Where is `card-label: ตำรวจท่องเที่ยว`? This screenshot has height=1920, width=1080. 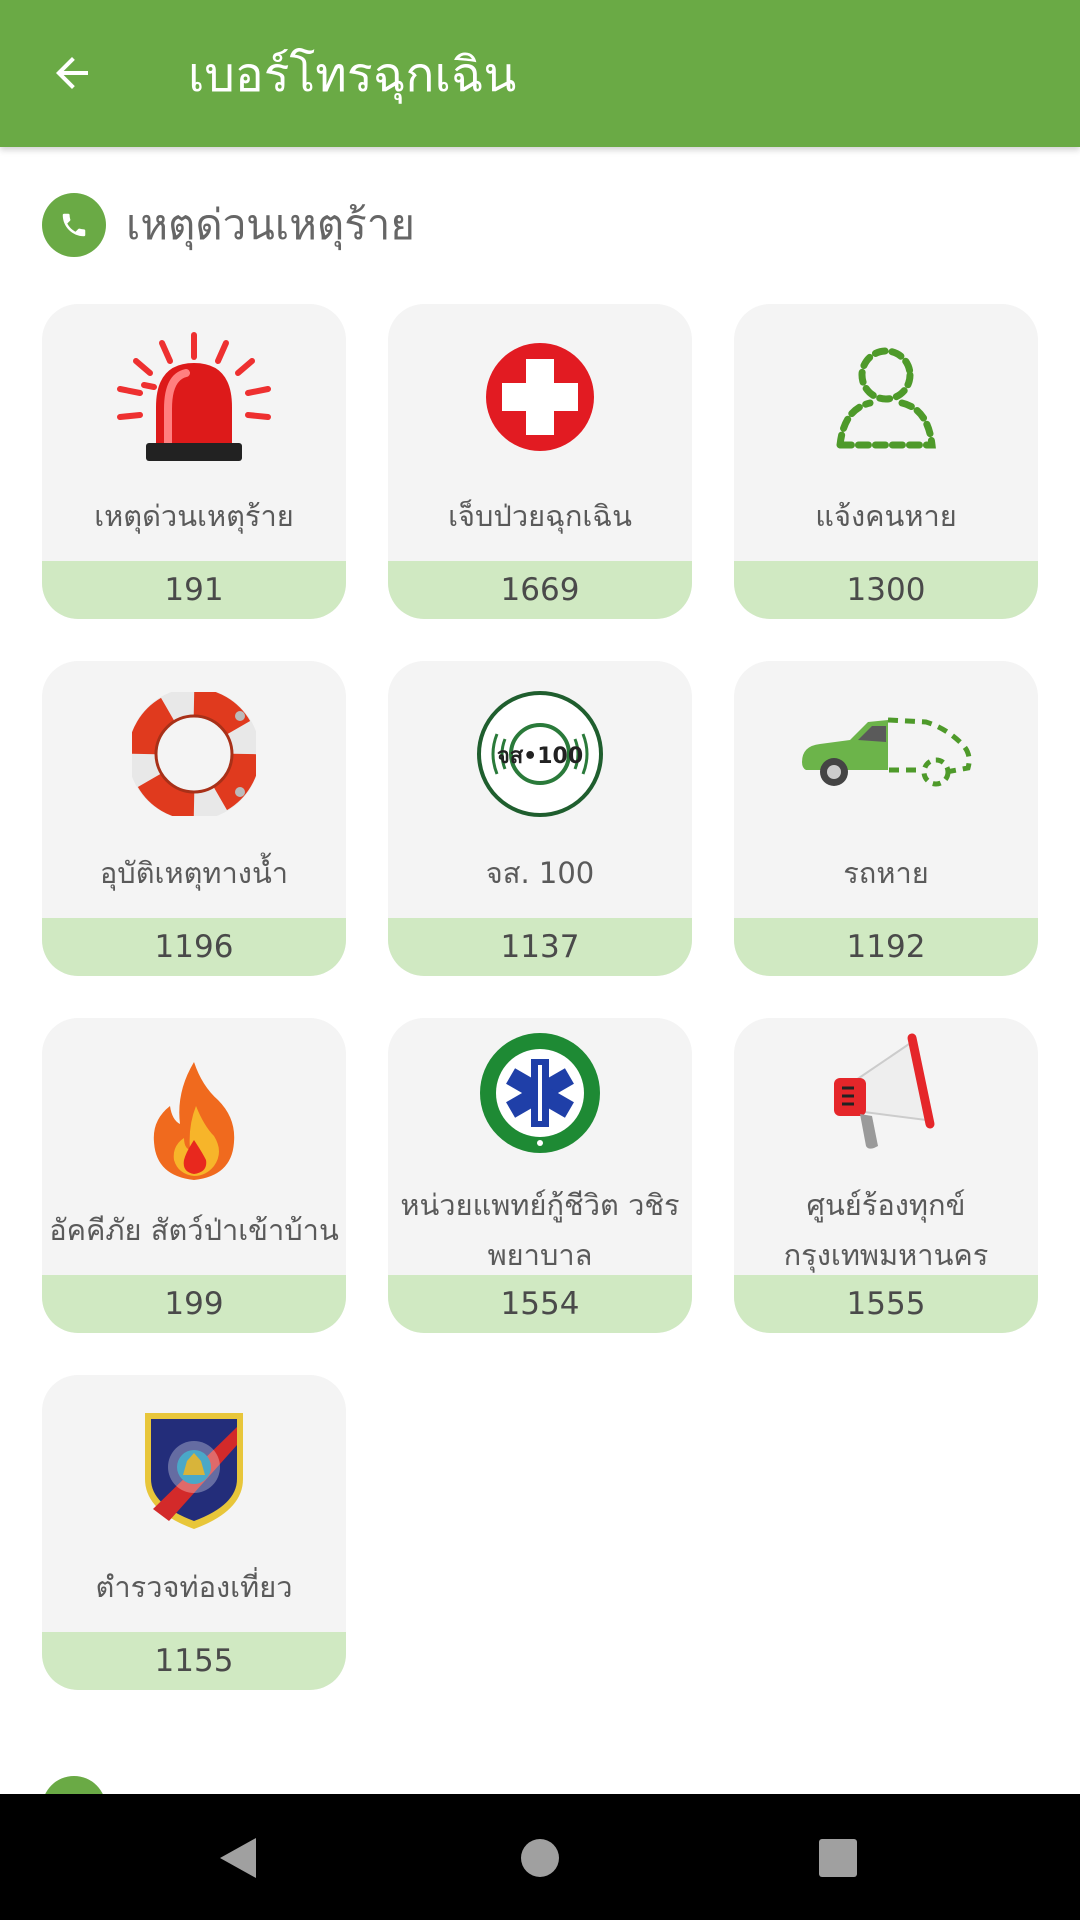
card-label: ตำรวจท่องเที่ยว is located at coordinates (194, 1587).